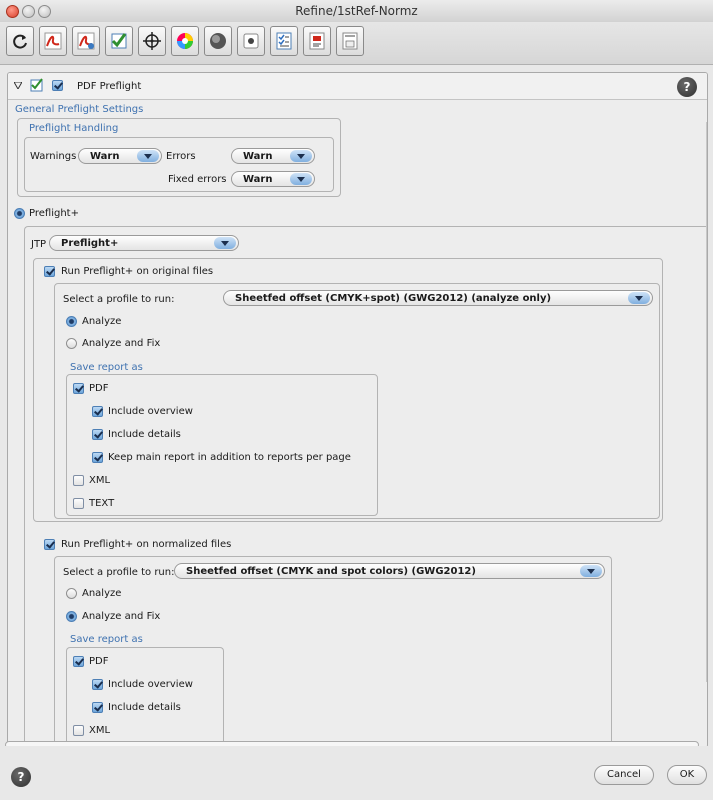 This screenshot has height=800, width=713. I want to click on disclosure-triangle-icon, so click(18, 85).